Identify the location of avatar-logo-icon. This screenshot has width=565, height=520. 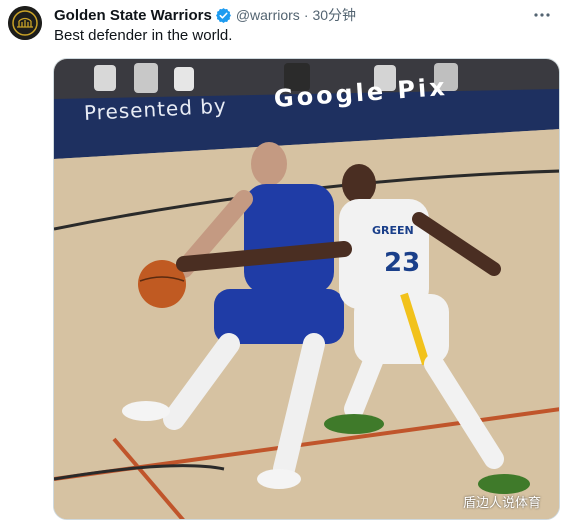
(25, 23).